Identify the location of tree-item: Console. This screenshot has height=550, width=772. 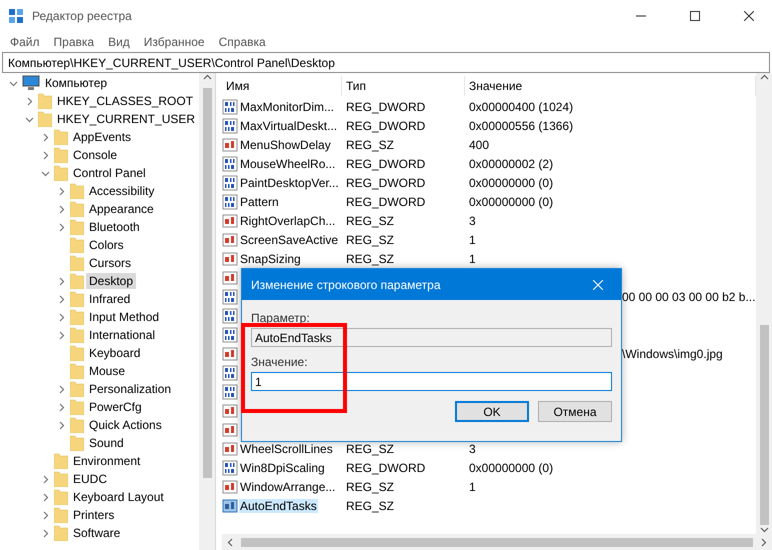
(95, 155).